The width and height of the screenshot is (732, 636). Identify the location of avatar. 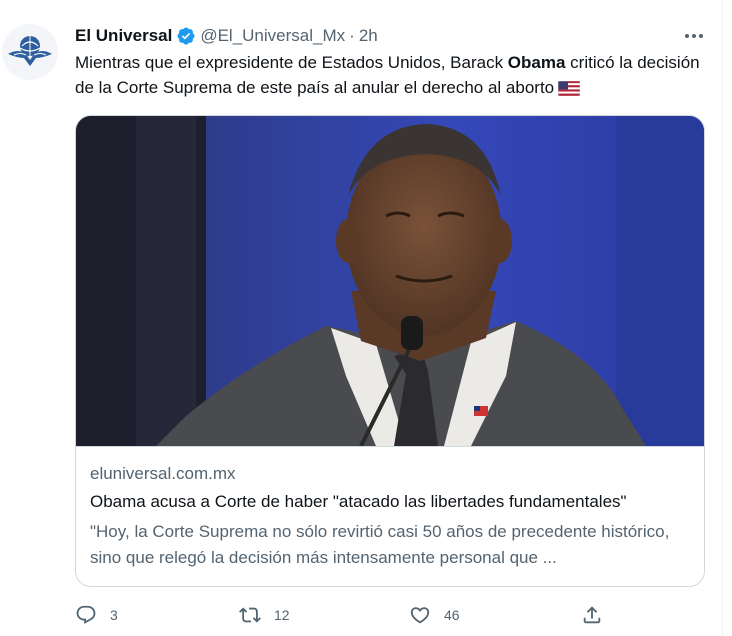
(30, 52).